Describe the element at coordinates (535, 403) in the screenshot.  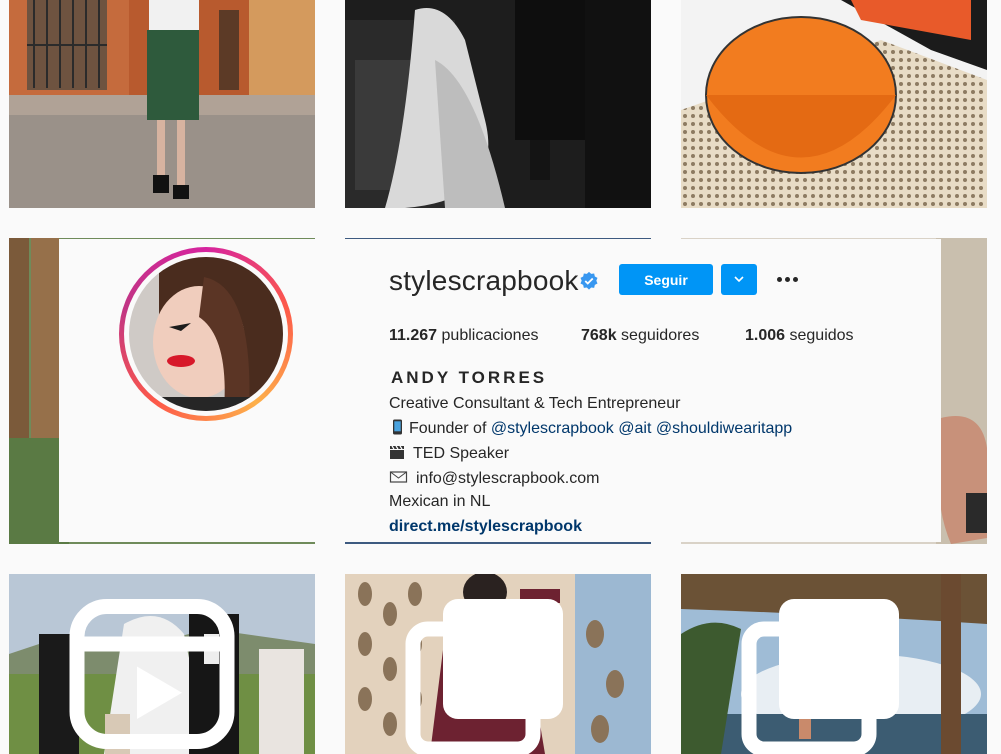
I see `bio-line: Creative Consultant & Tech Entrepreneur` at that location.